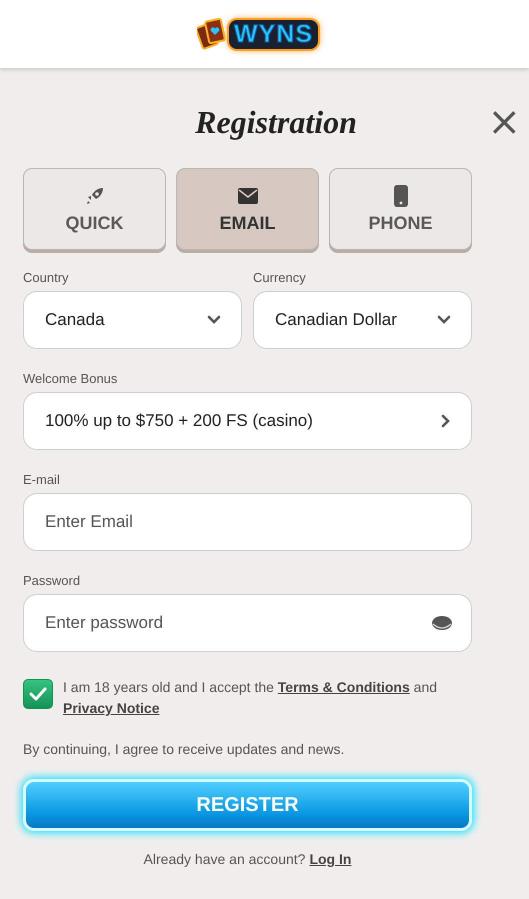 This screenshot has width=529, height=899. I want to click on check-icon, so click(38, 694).